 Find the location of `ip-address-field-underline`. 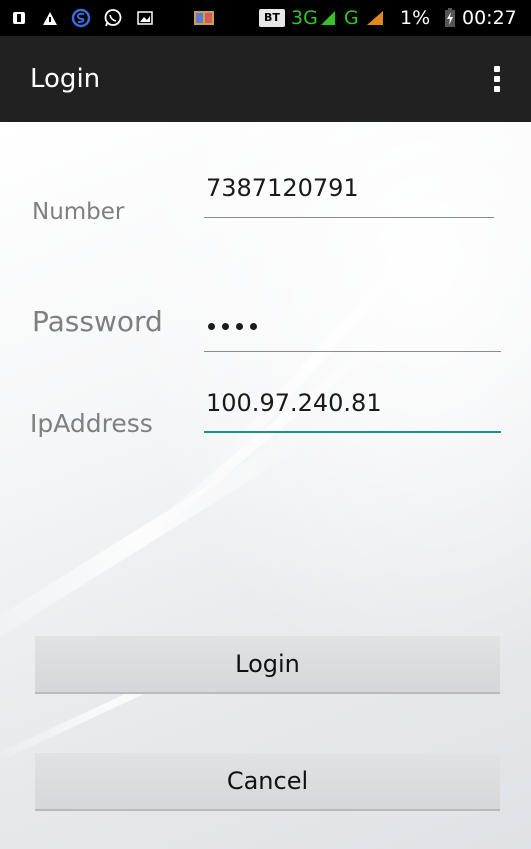

ip-address-field-underline is located at coordinates (352, 432).